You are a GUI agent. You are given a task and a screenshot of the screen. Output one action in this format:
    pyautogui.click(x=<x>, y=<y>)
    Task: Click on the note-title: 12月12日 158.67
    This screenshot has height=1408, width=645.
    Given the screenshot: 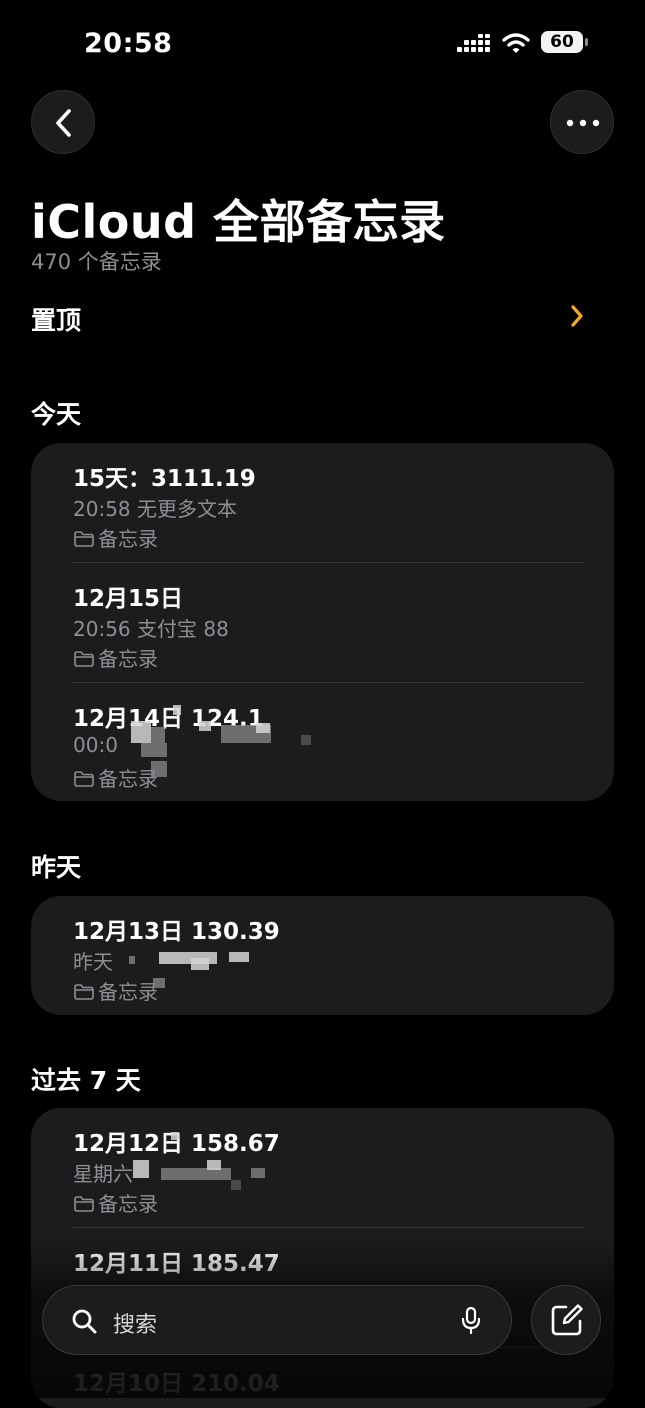 What is the action you would take?
    pyautogui.click(x=176, y=1144)
    